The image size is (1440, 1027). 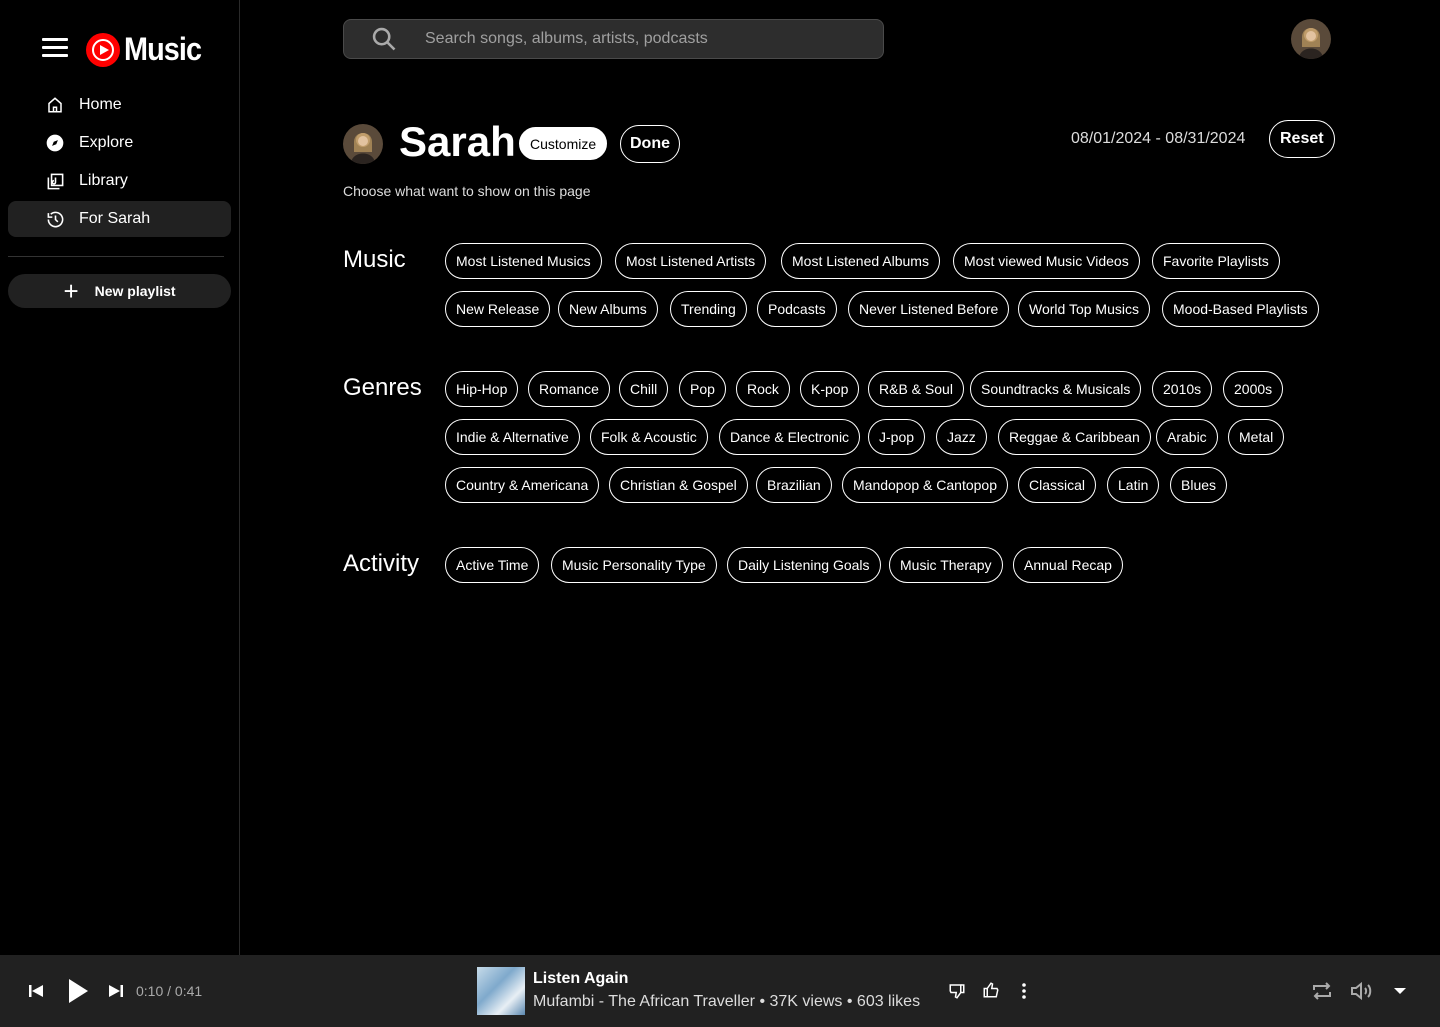 I want to click on dislike-icon, so click(x=957, y=991).